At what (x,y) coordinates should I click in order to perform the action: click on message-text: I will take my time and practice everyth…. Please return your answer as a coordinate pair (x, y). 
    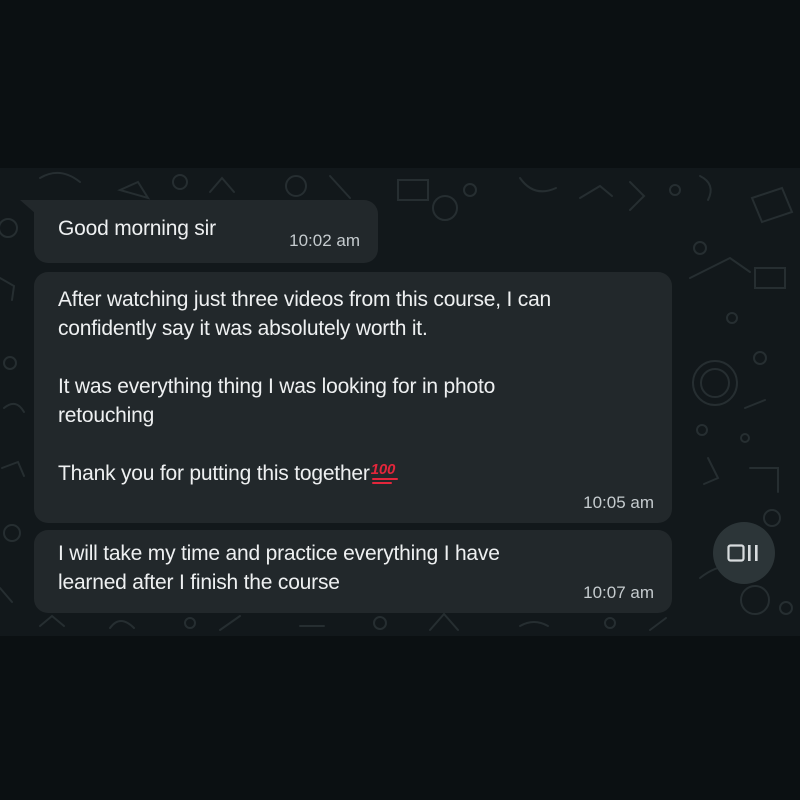
    Looking at the image, I should click on (279, 568).